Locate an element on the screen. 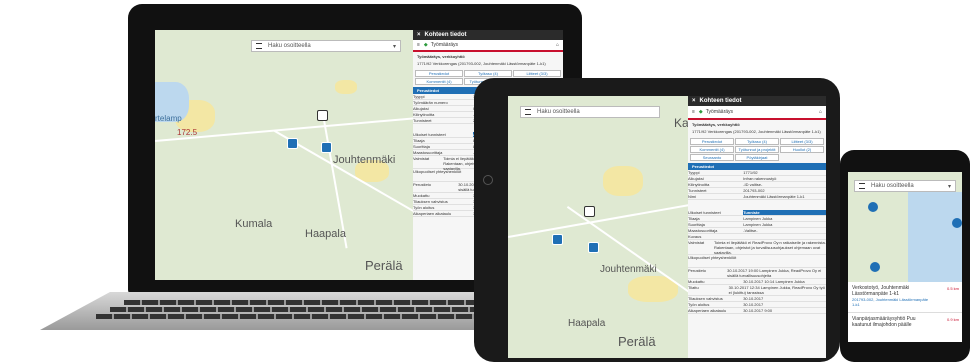 The width and height of the screenshot is (971, 362). field-select: -Valitse- is located at coordinates (750, 230).